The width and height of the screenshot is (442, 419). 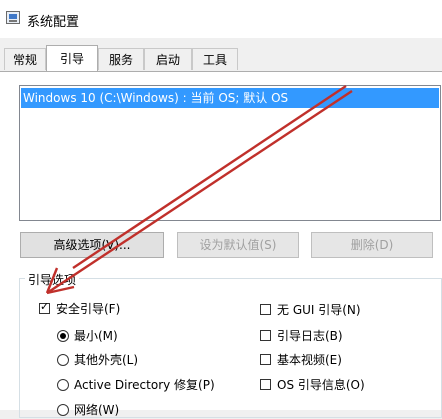 I want to click on boot-log-checkbox, so click(x=265, y=335).